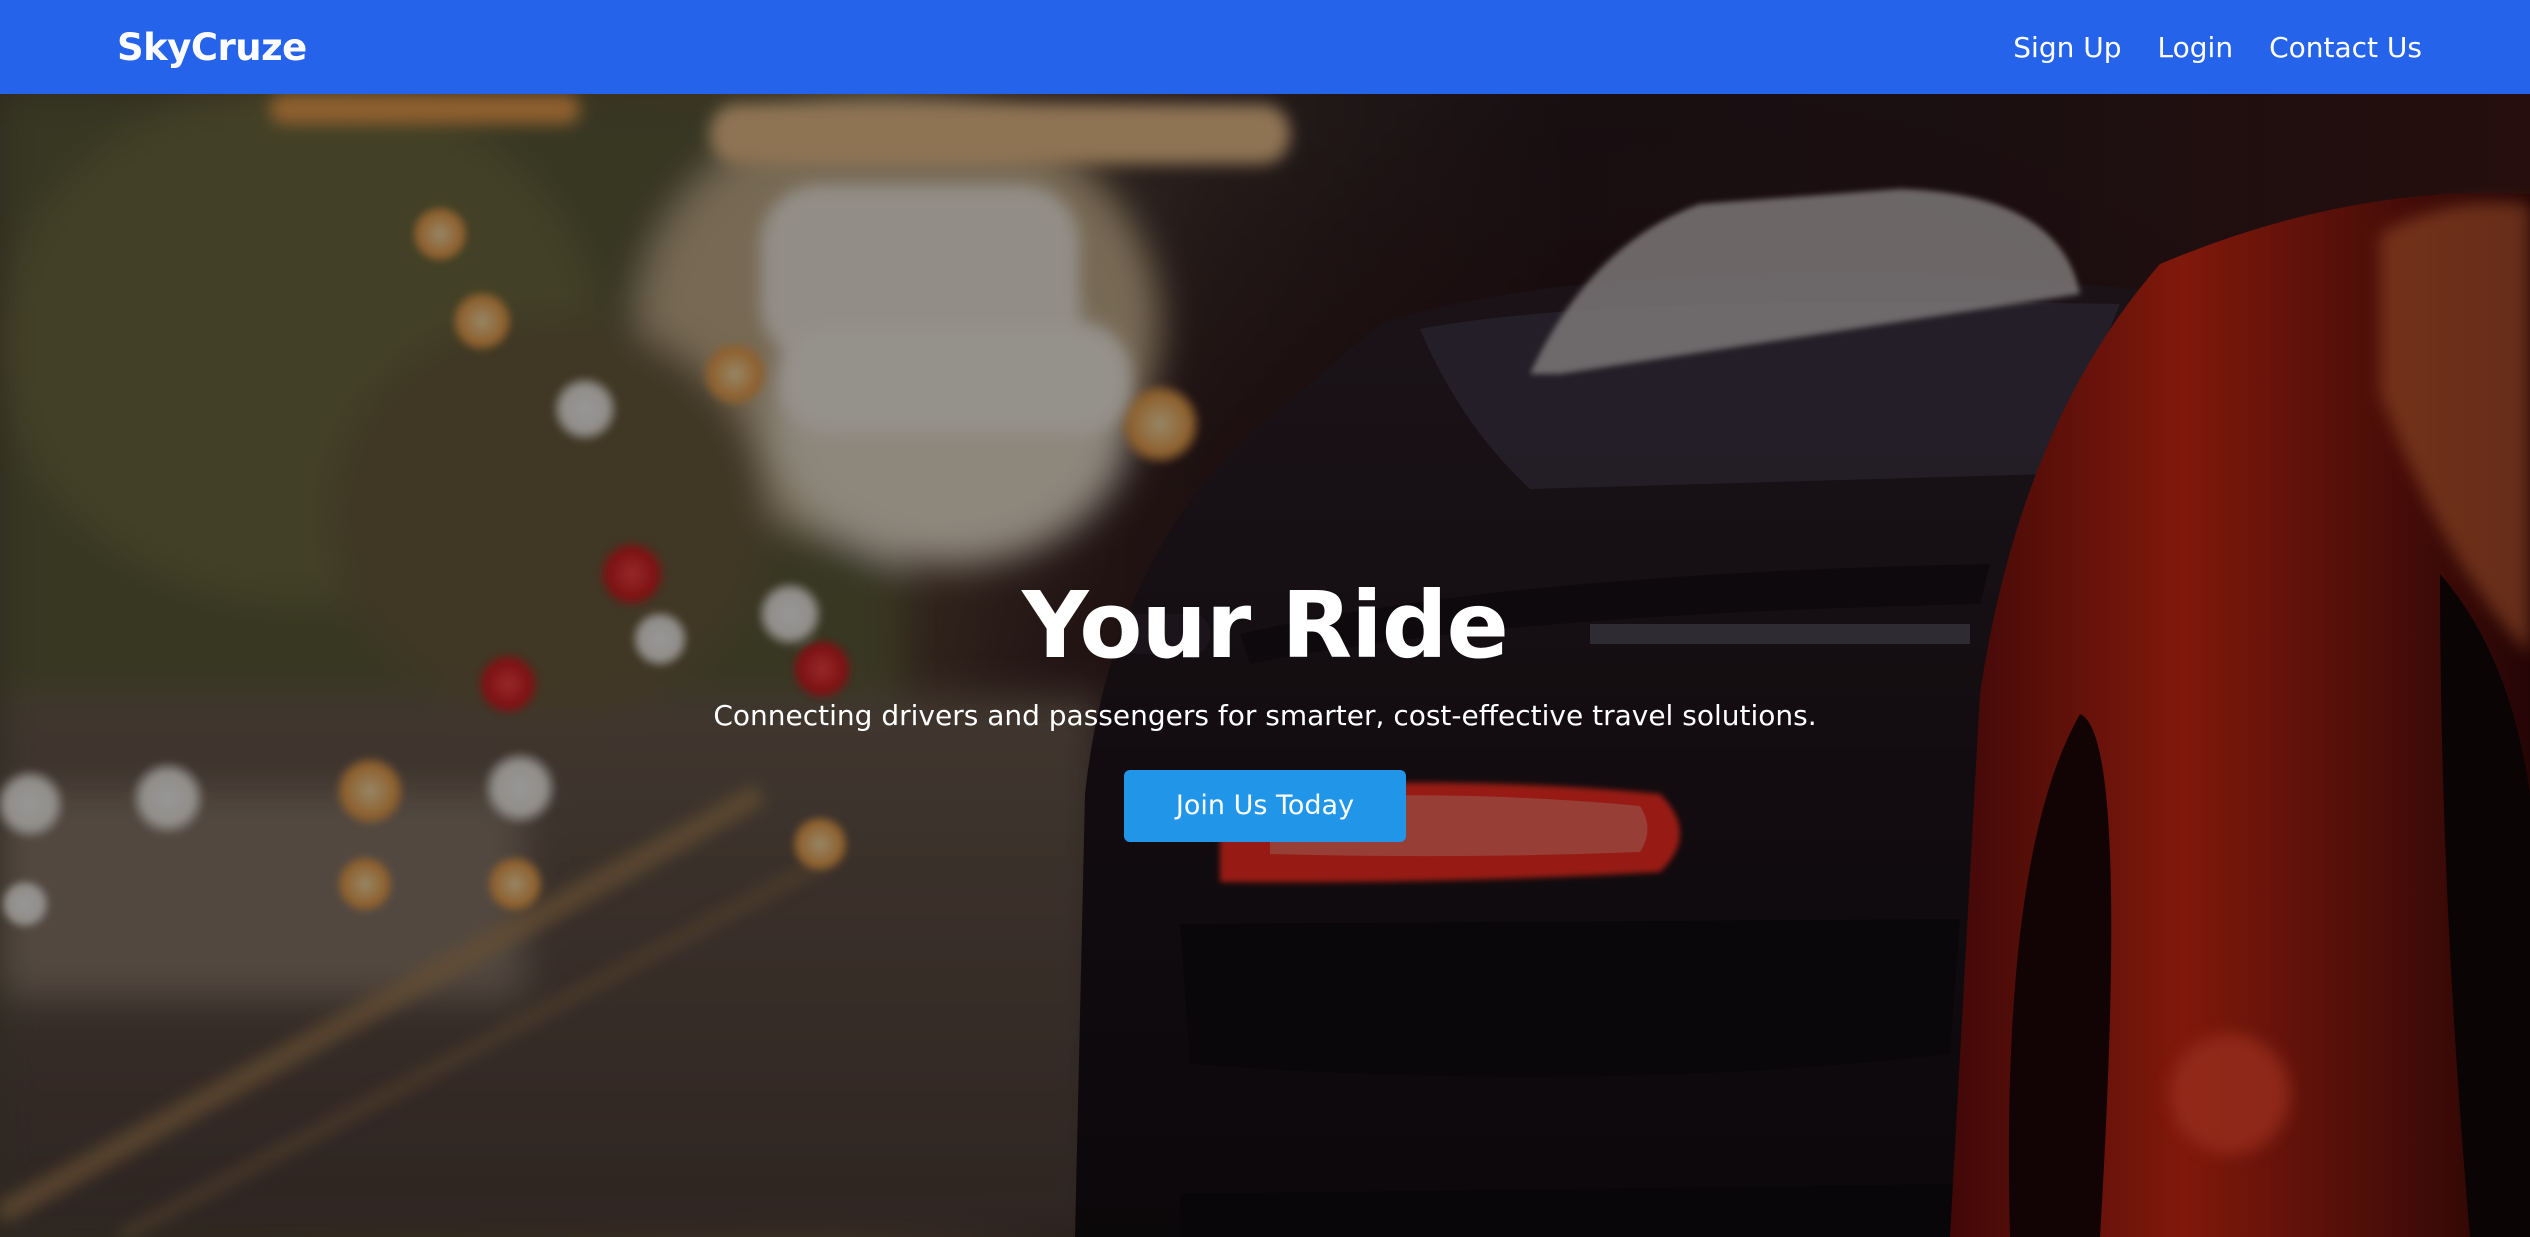  Describe the element at coordinates (2345, 47) in the screenshot. I see `nav-link-contact-us: Contact Us` at that location.